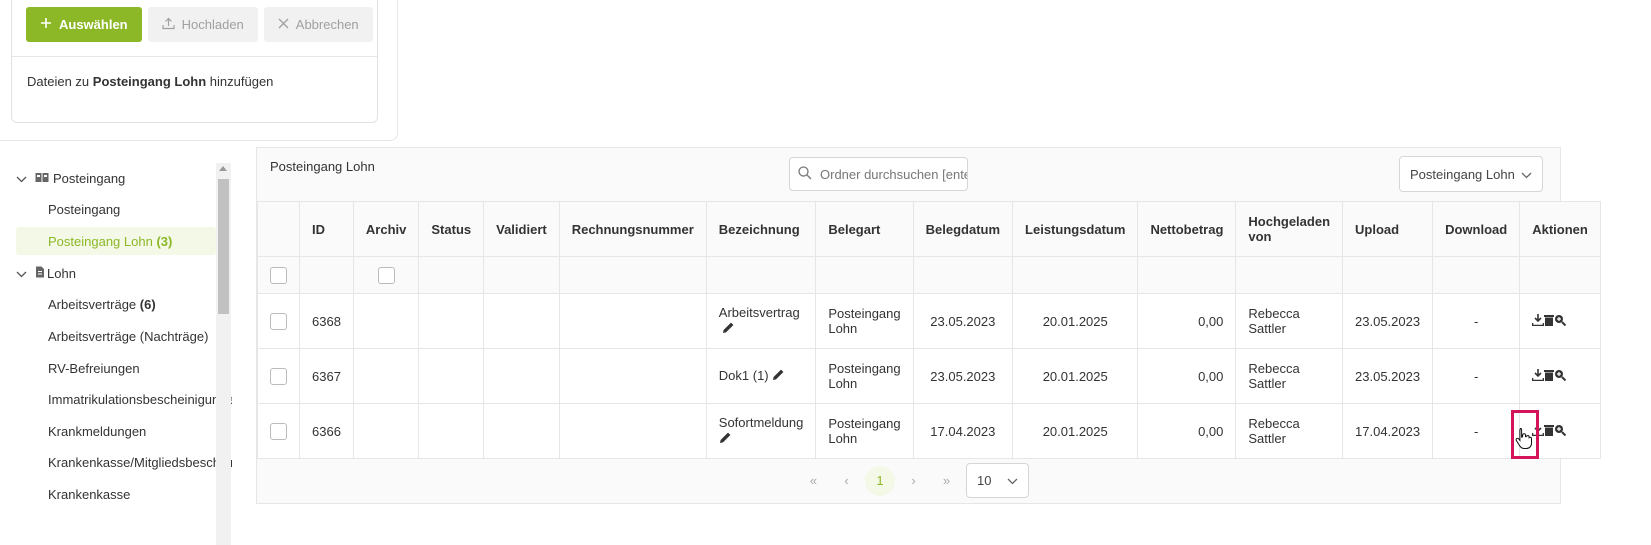 This screenshot has height=545, width=1651. What do you see at coordinates (58, 81) in the screenshot?
I see `upload-info-prefix: Dateien zu` at bounding box center [58, 81].